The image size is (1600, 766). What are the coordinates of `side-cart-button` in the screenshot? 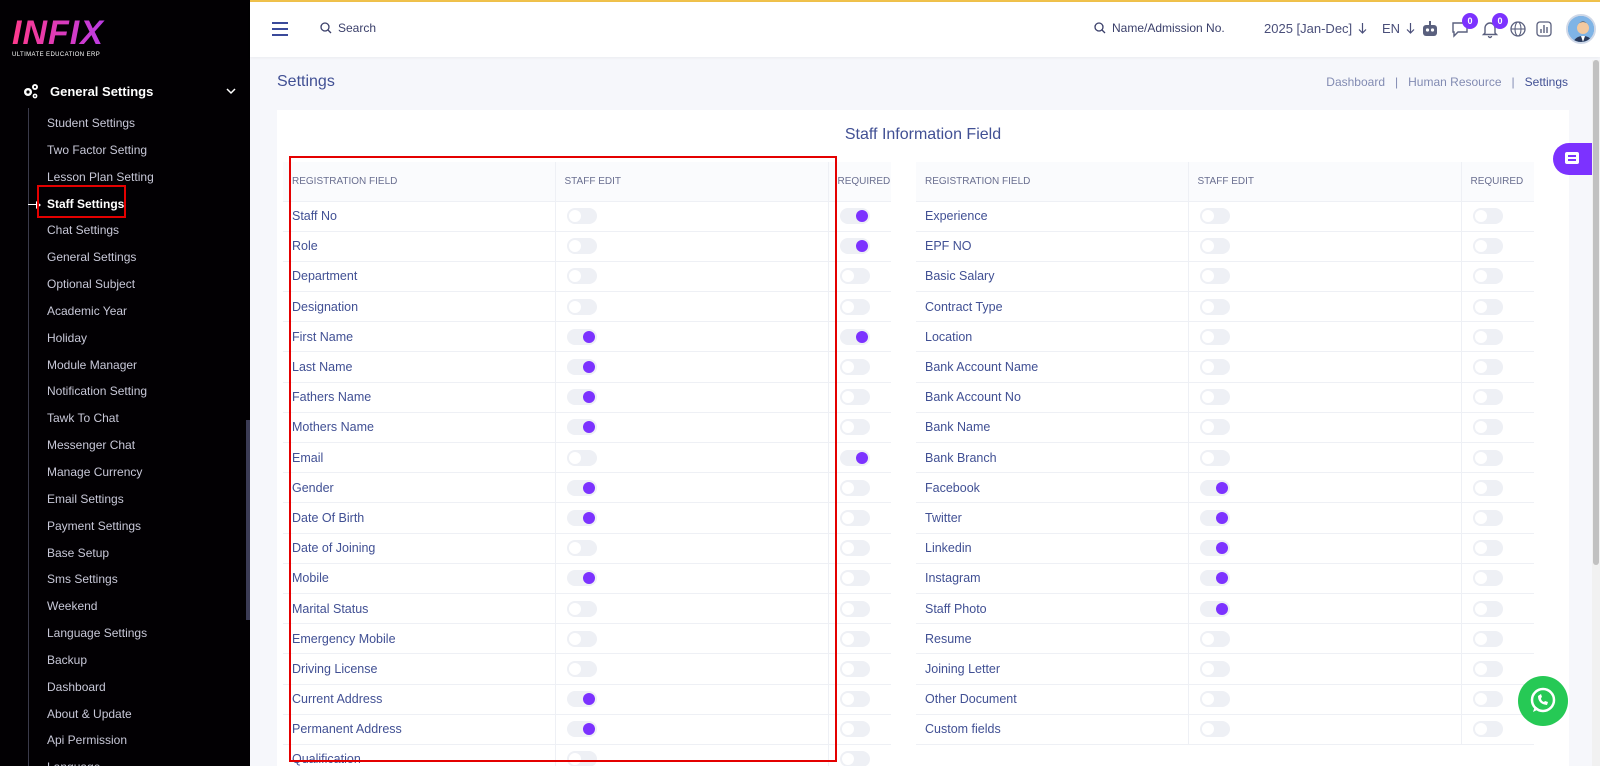 It's located at (1573, 159).